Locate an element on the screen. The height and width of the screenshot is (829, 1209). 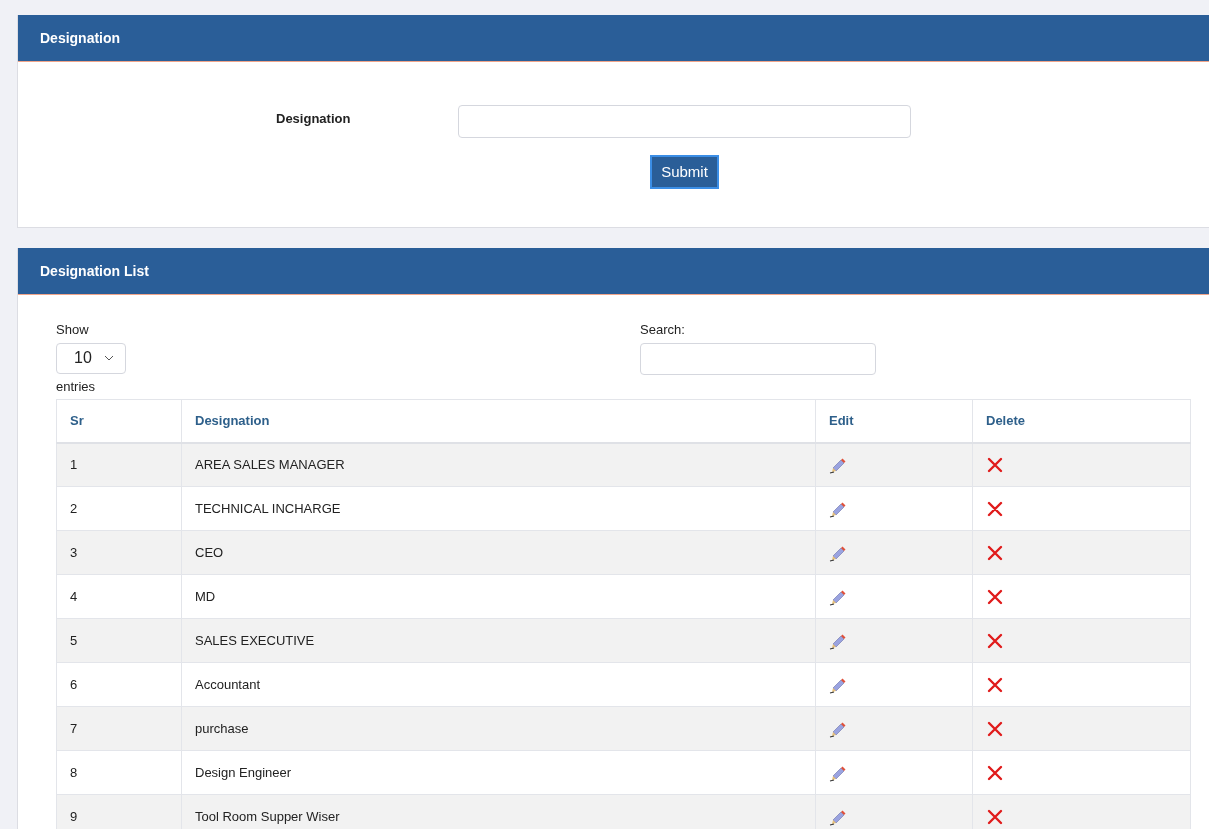
search-field is located at coordinates (758, 358).